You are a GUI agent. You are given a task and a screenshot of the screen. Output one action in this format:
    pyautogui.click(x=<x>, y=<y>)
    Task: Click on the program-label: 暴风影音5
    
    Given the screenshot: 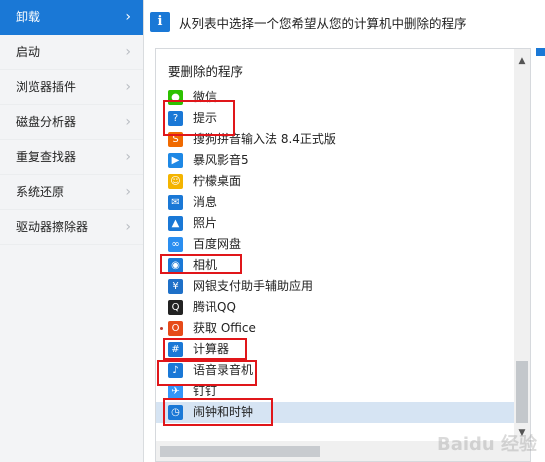 What is the action you would take?
    pyautogui.click(x=221, y=160)
    